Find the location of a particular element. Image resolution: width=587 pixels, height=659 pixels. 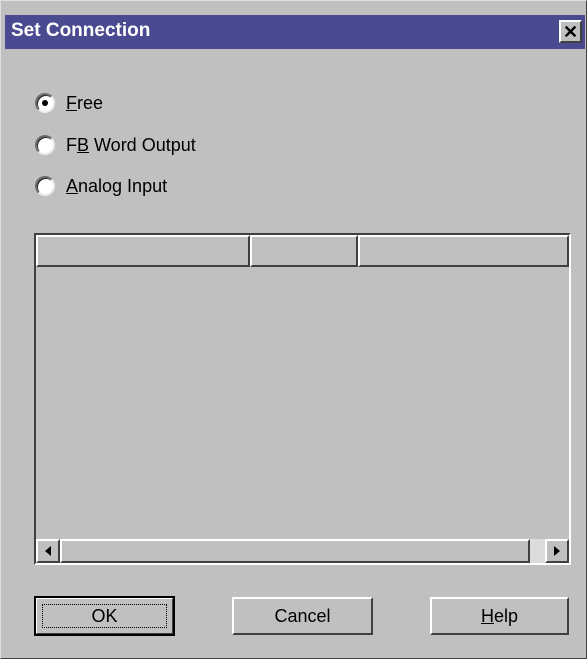

radio-analog-input: Analog Input is located at coordinates (101, 186).